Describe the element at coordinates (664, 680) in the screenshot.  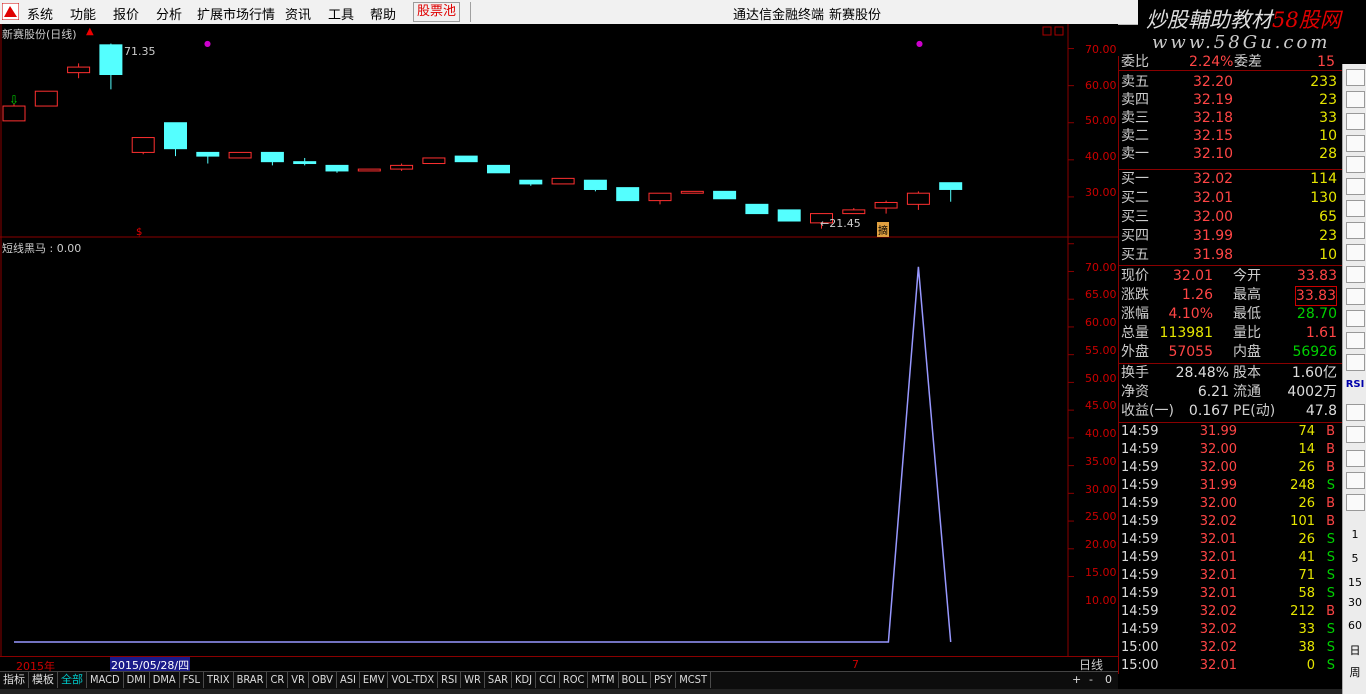
I see `tab-indicator: PSY` at that location.